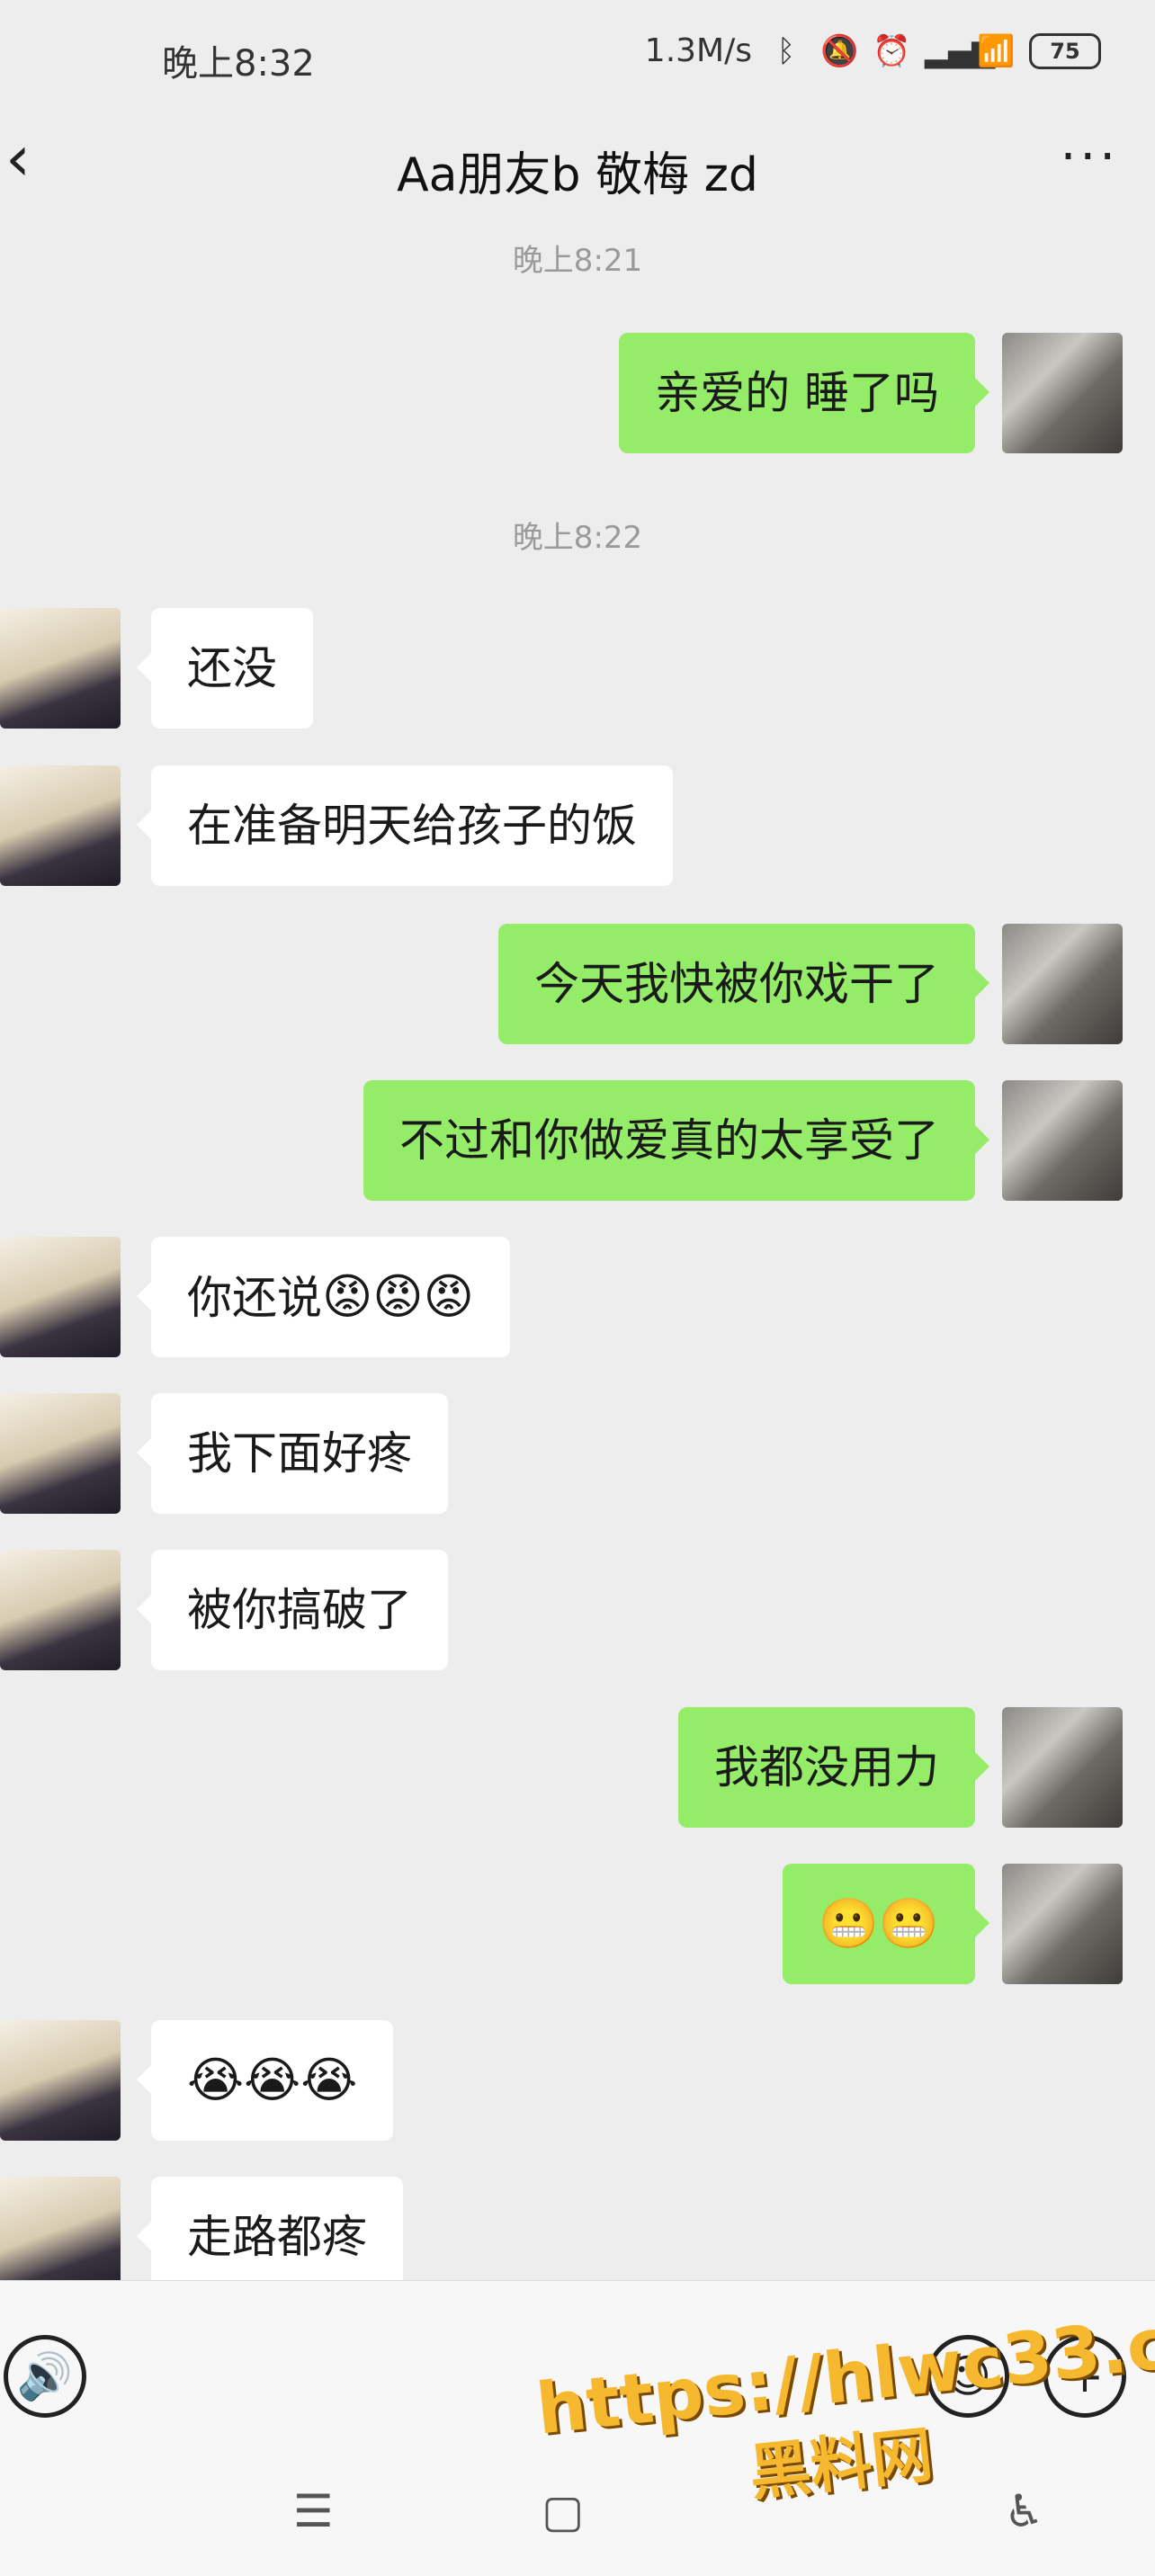 Image resolution: width=1155 pixels, height=2576 pixels. Describe the element at coordinates (577, 175) in the screenshot. I see `chat-title: Aa朋友b 敬梅 zd` at that location.